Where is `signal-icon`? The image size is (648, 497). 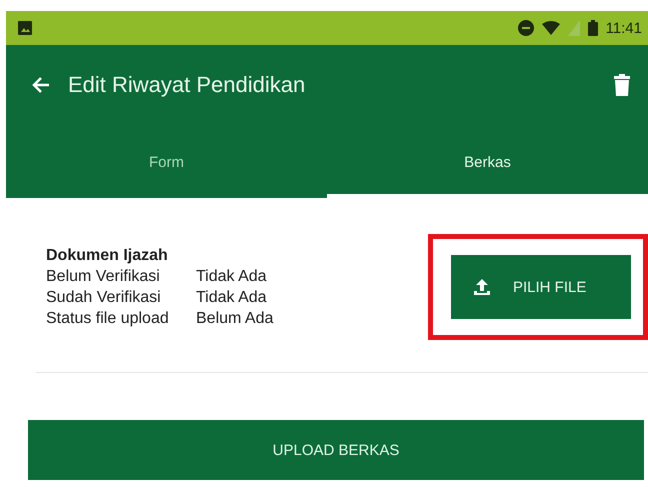
signal-icon is located at coordinates (574, 28).